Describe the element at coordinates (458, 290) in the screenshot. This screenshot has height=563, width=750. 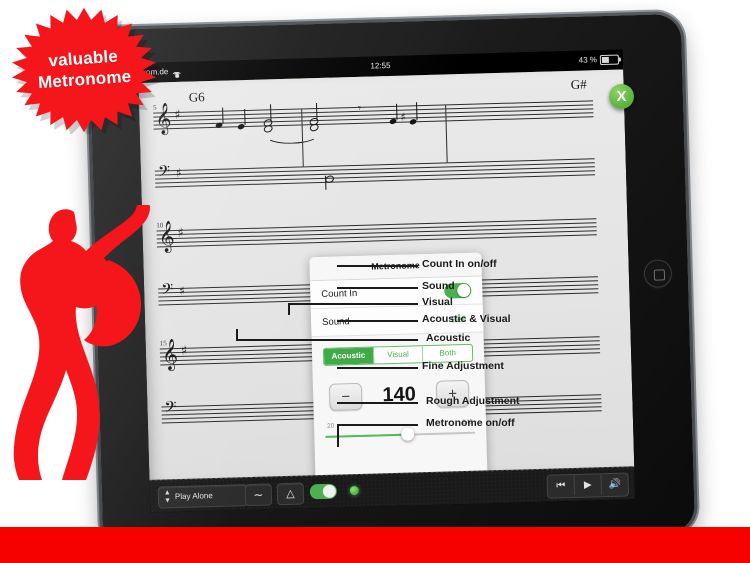
I see `count-in-toggle` at that location.